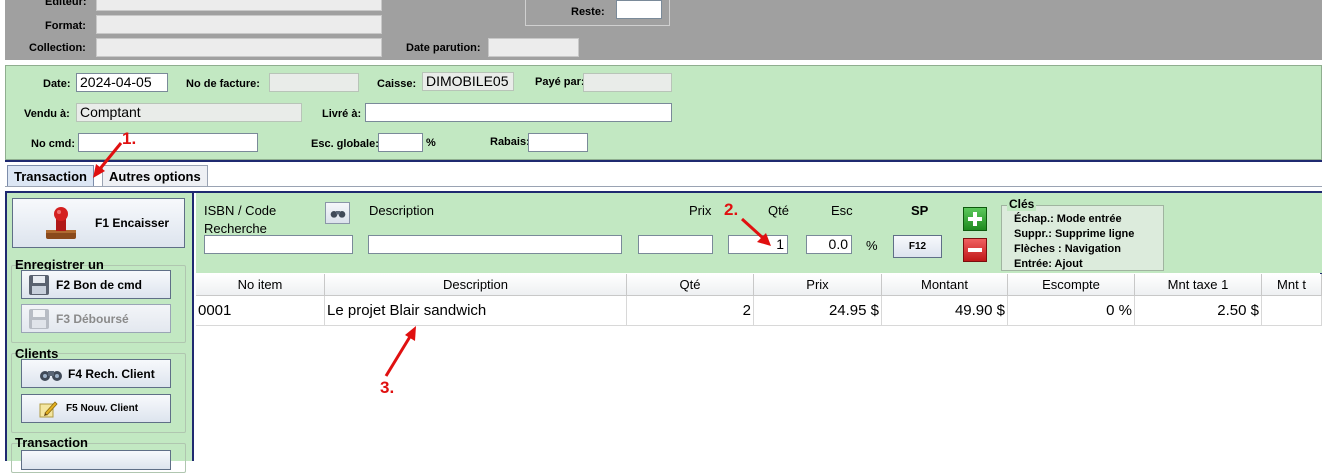  Describe the element at coordinates (778, 210) in the screenshot. I see `qte-header: Qté` at that location.